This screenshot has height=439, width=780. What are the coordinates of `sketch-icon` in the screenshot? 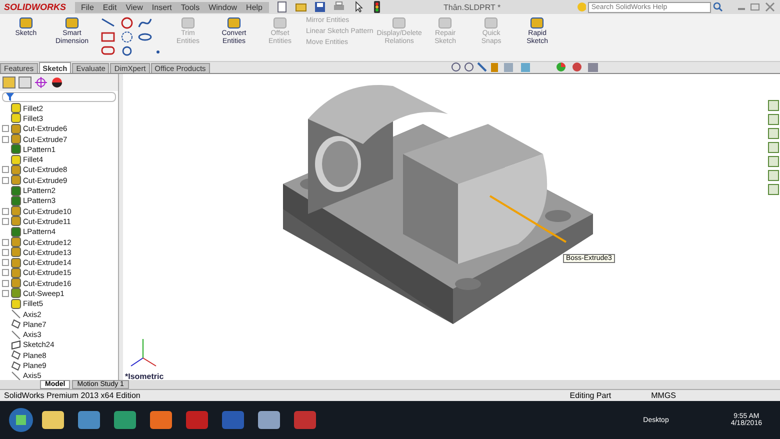 It's located at (16, 345).